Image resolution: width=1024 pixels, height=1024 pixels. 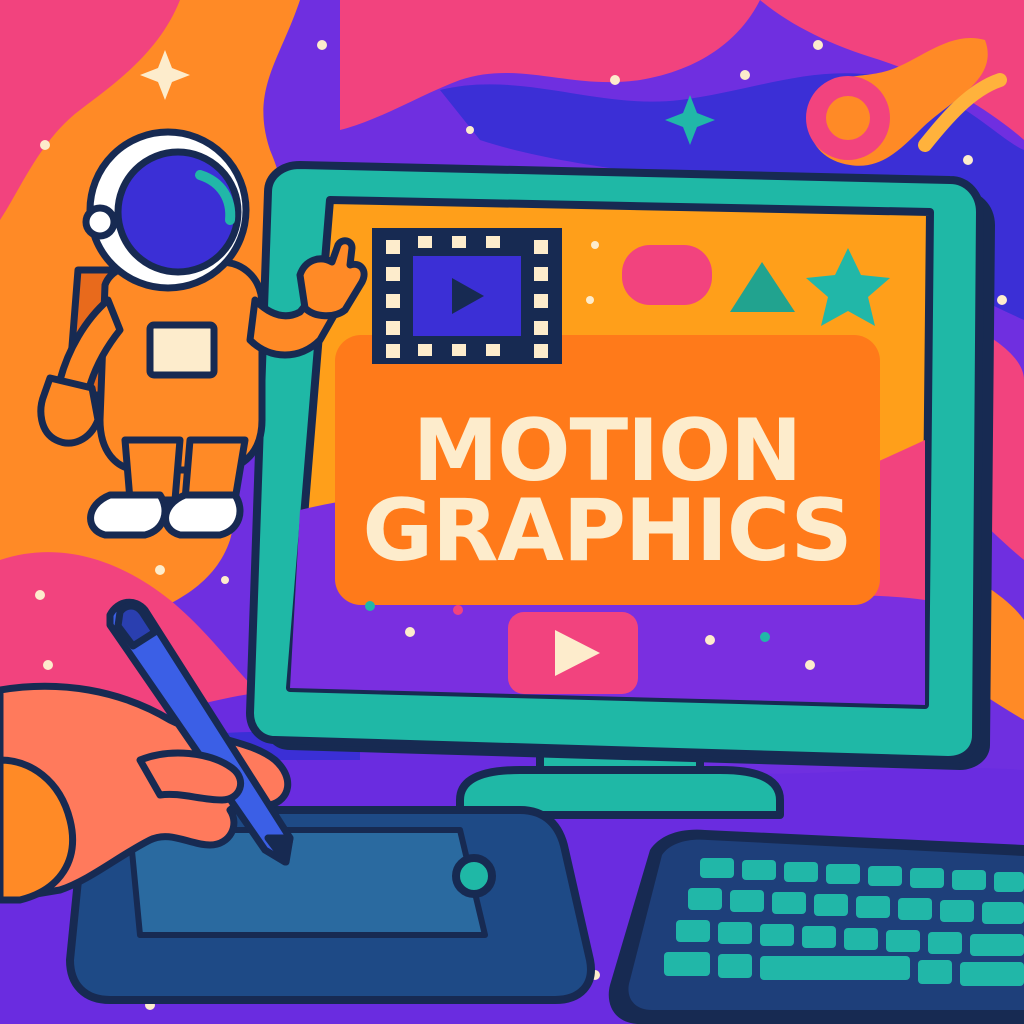 What do you see at coordinates (467, 296) in the screenshot?
I see `film-strip-icon` at bounding box center [467, 296].